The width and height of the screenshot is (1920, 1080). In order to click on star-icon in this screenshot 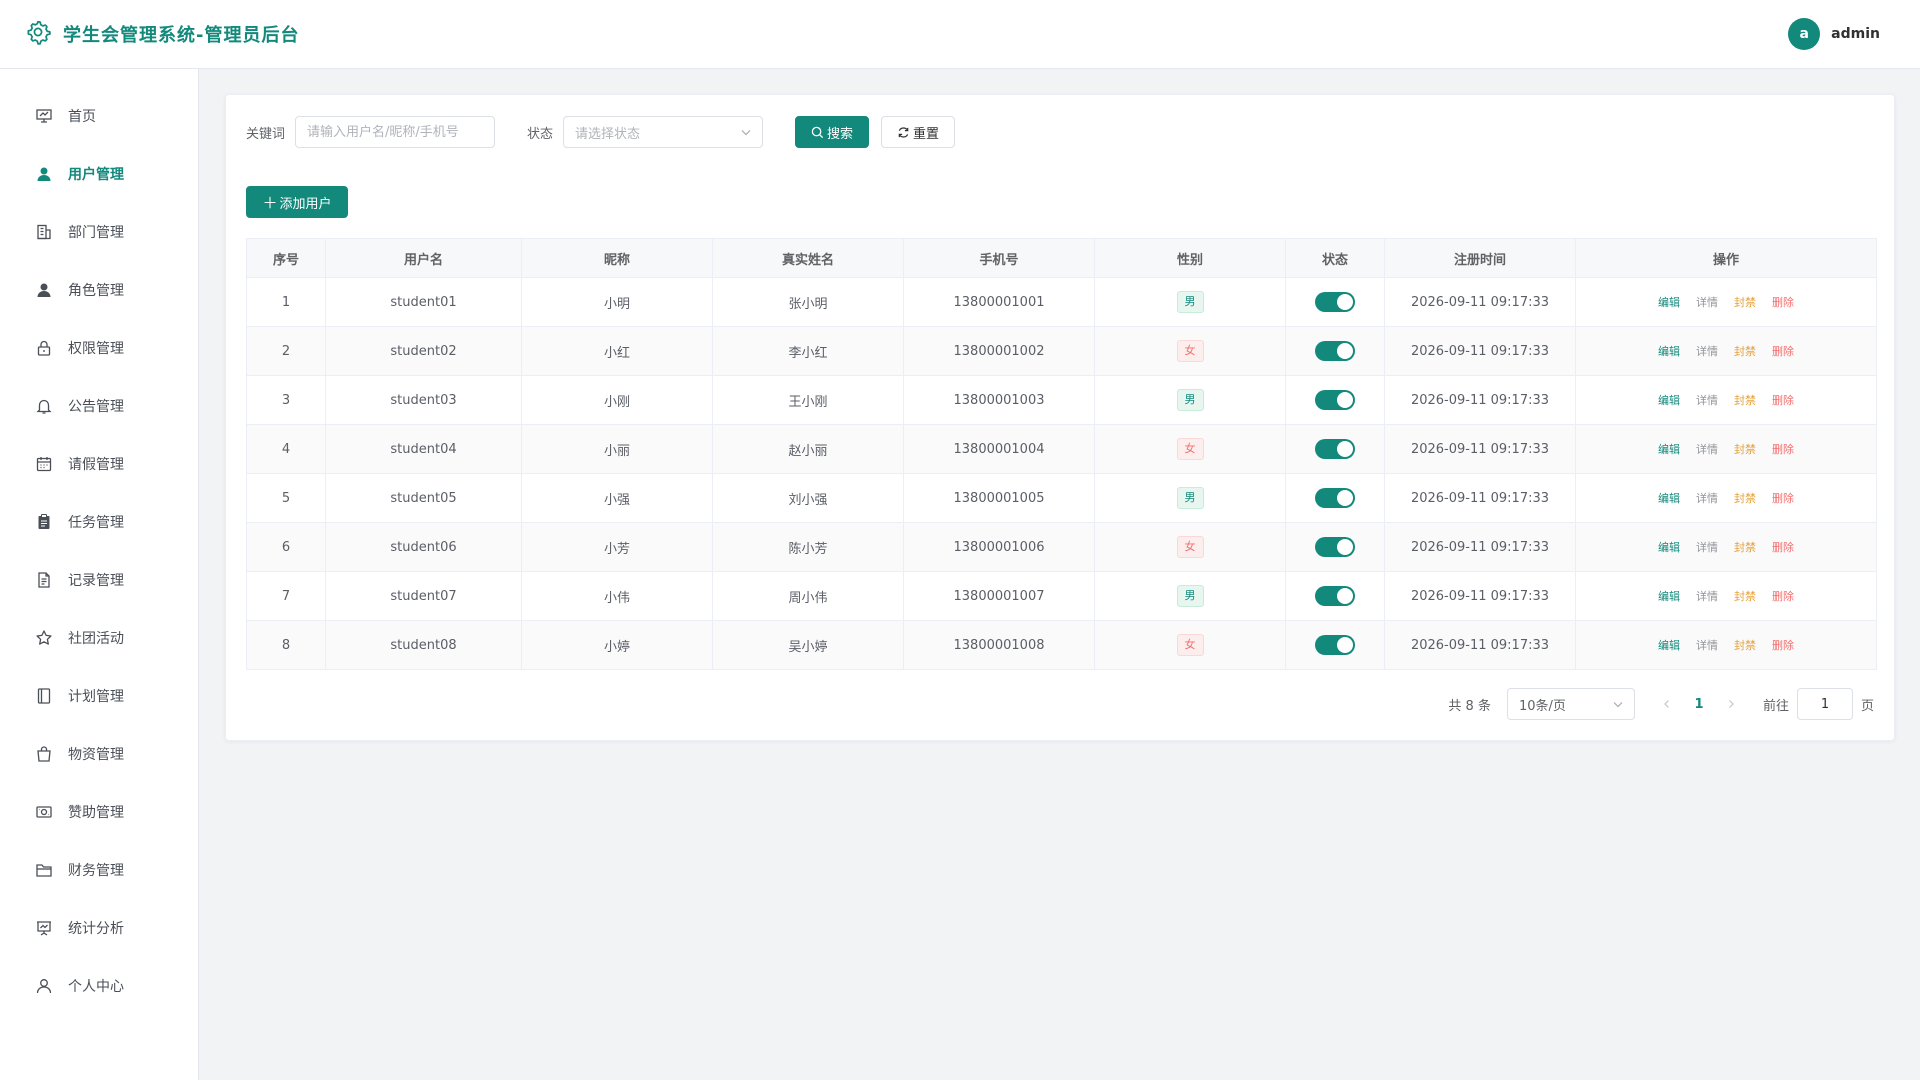, I will do `click(44, 638)`.